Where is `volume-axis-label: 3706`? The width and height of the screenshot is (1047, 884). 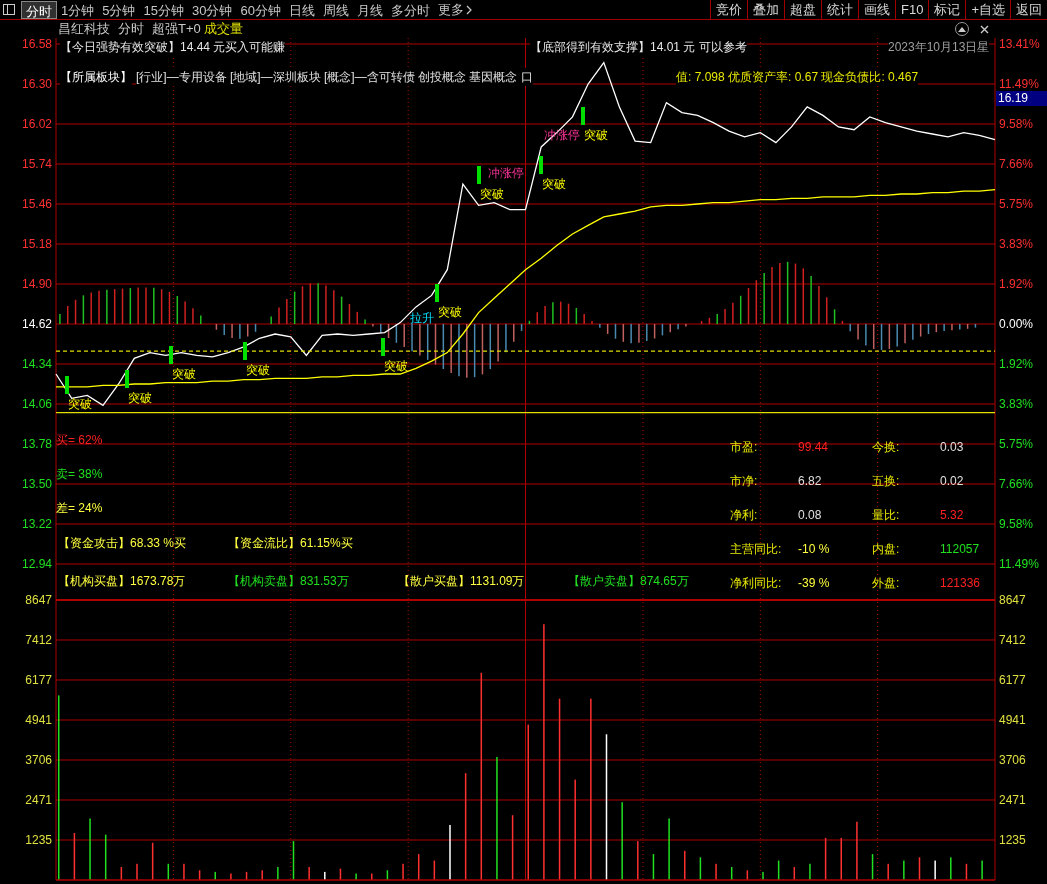
volume-axis-label: 3706 is located at coordinates (1012, 760).